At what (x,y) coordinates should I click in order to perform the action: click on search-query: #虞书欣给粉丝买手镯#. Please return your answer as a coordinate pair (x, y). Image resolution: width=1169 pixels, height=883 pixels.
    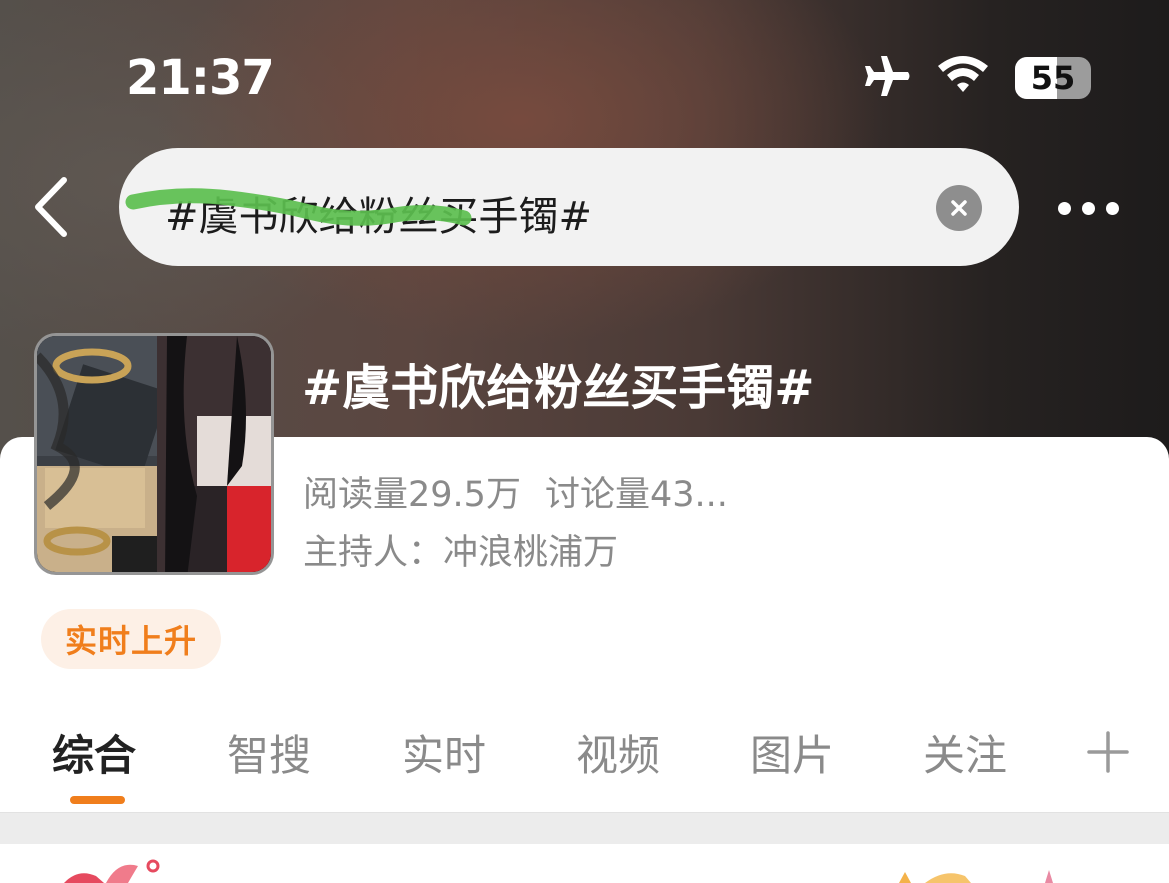
    Looking at the image, I should click on (379, 217).